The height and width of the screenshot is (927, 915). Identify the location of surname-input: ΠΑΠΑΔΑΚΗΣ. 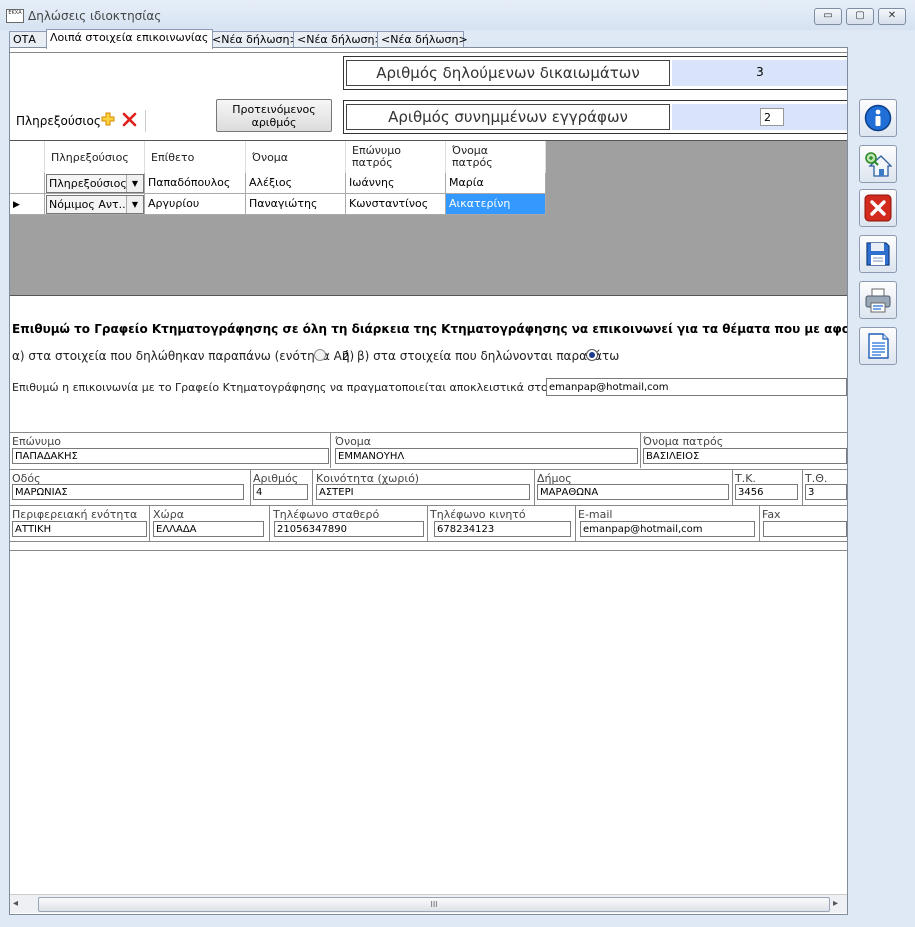
(170, 456).